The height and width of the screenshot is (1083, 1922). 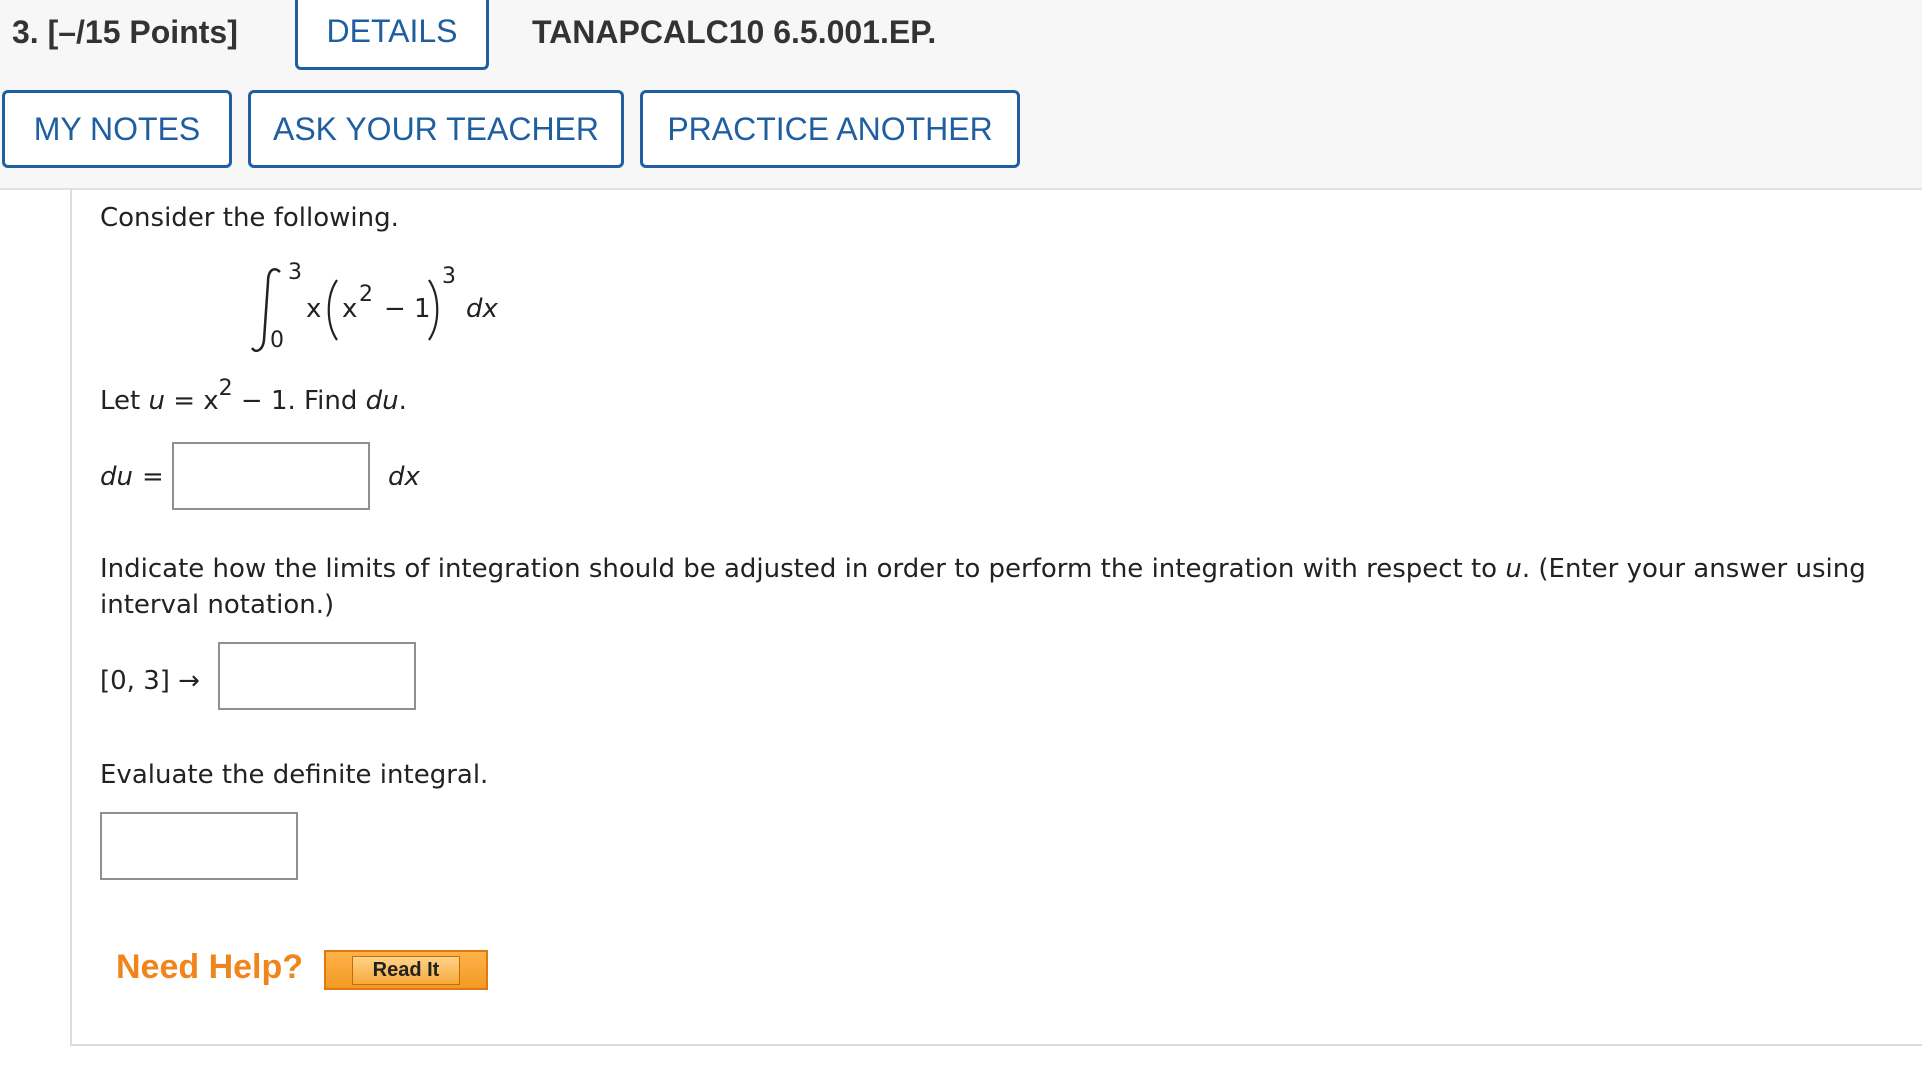 I want to click on interval-label: [0, 3] →, so click(x=150, y=681).